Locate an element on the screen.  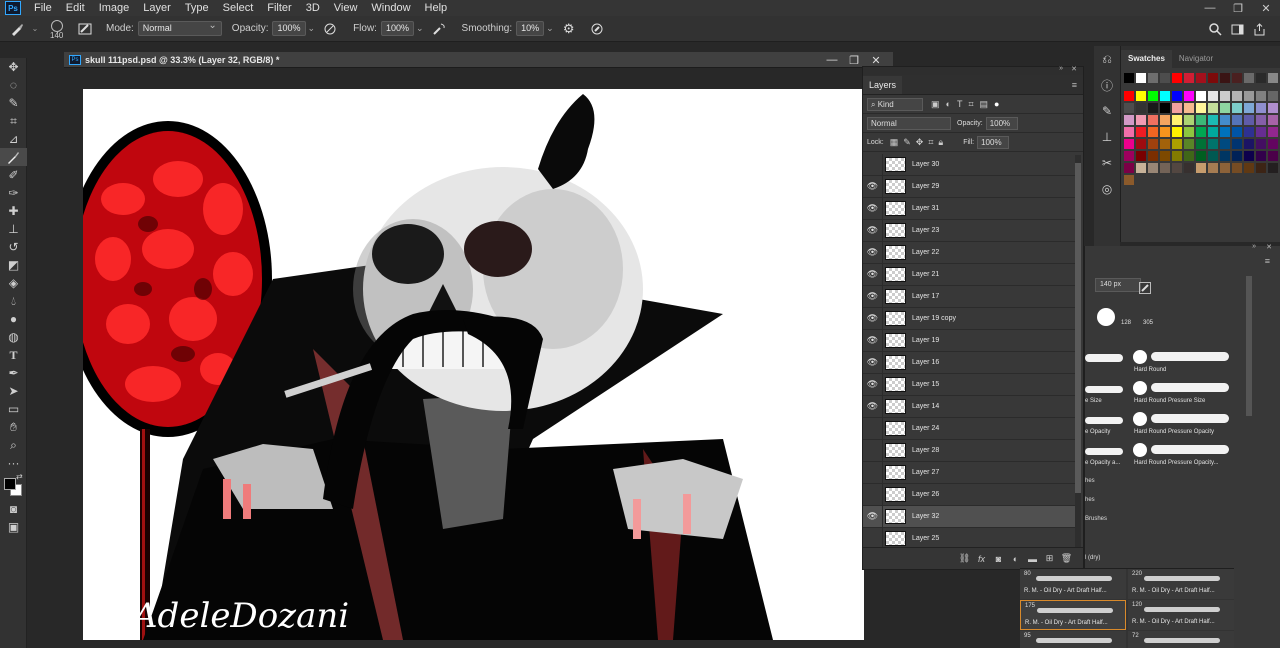
menu-filter: Filter is located at coordinates (279, 8).